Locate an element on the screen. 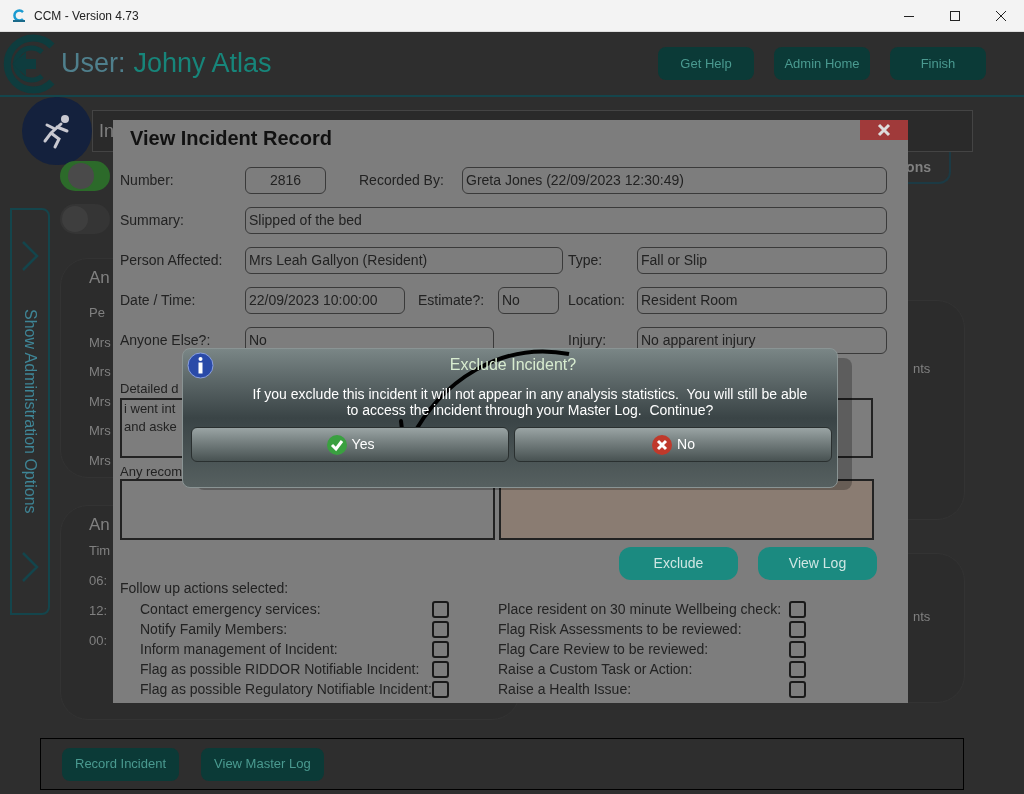 This screenshot has height=794, width=1024. app-logo-icon is located at coordinates (19, 15).